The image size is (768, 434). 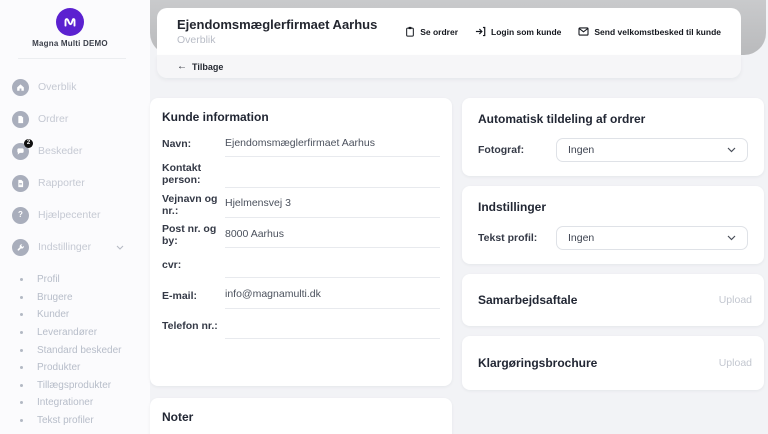 I want to click on kontakt-person-input, so click(x=332, y=173).